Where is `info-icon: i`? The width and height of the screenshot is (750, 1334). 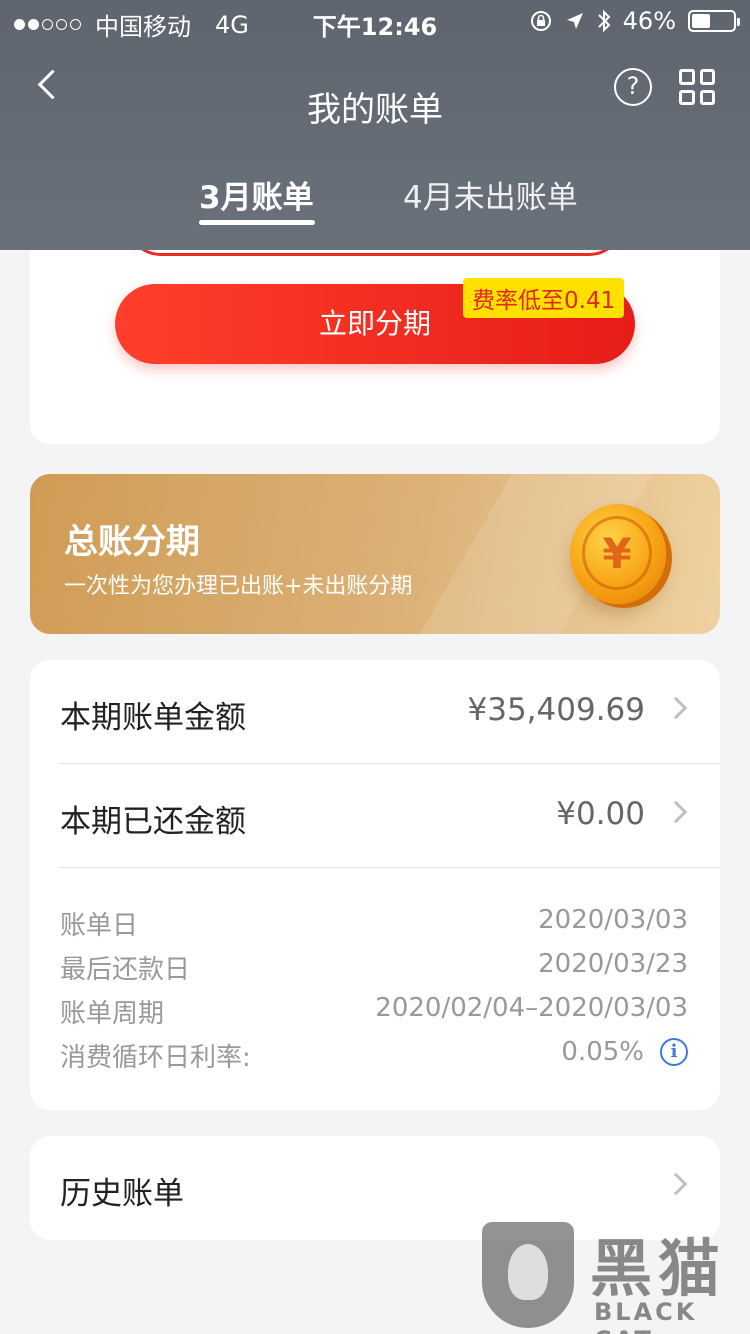
info-icon: i is located at coordinates (674, 1052).